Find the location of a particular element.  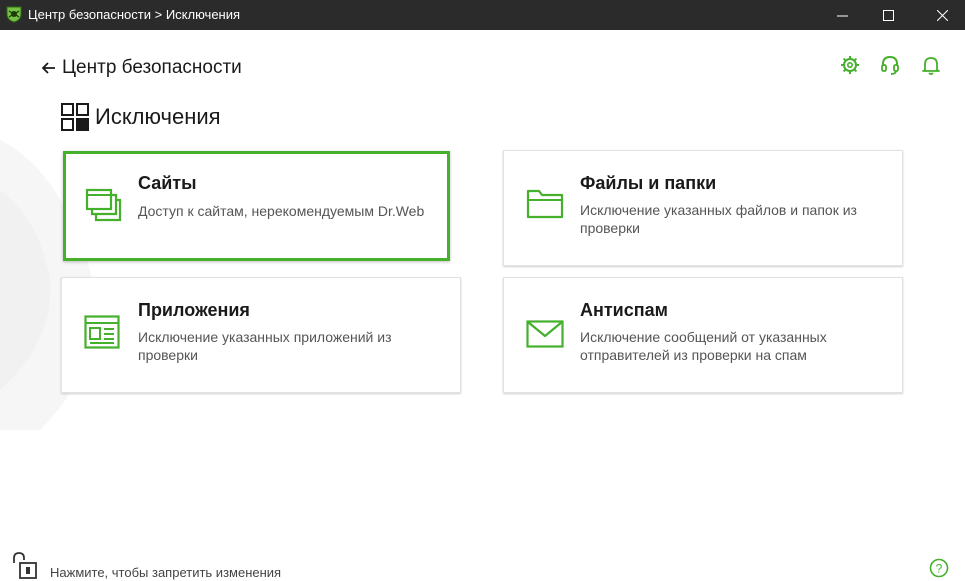

page-heading: Исключения is located at coordinates (141, 117).